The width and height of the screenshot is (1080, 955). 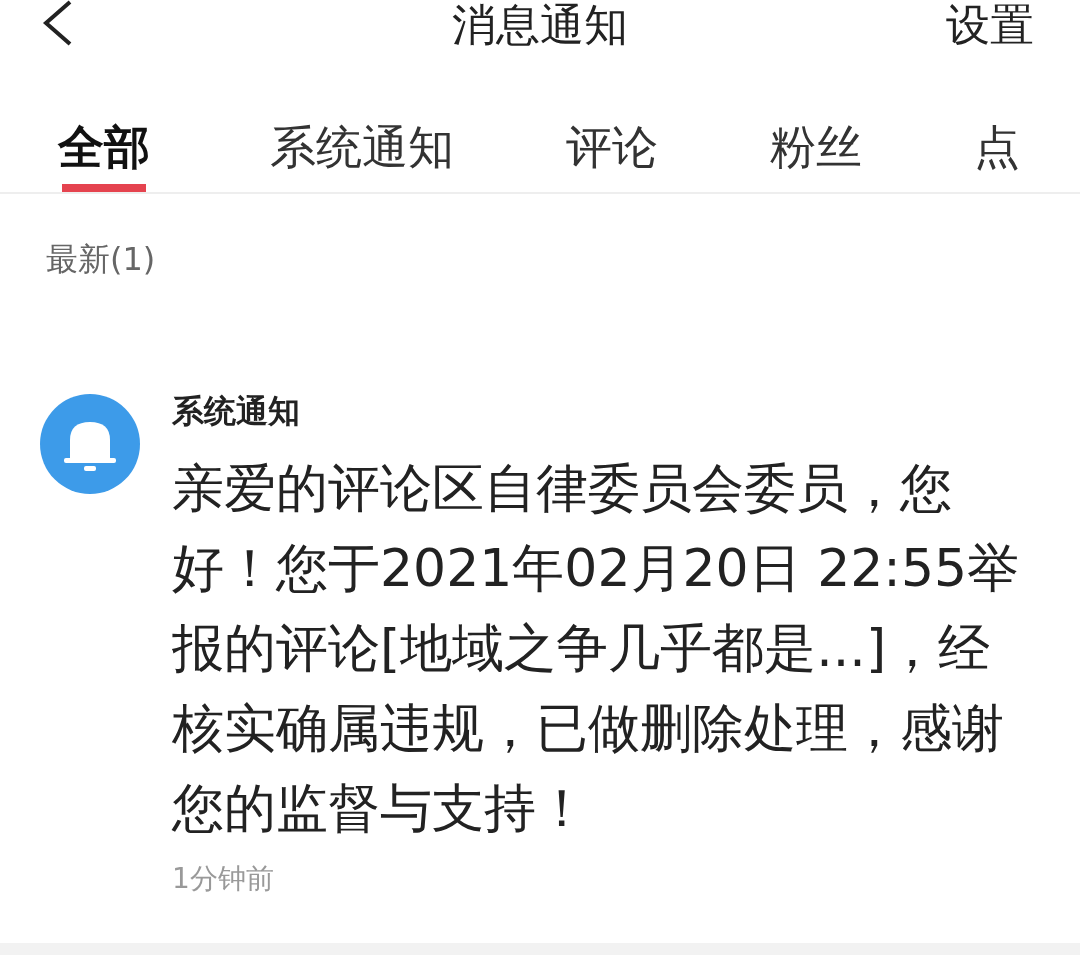 What do you see at coordinates (990, 26) in the screenshot?
I see `settings-button: 设置` at bounding box center [990, 26].